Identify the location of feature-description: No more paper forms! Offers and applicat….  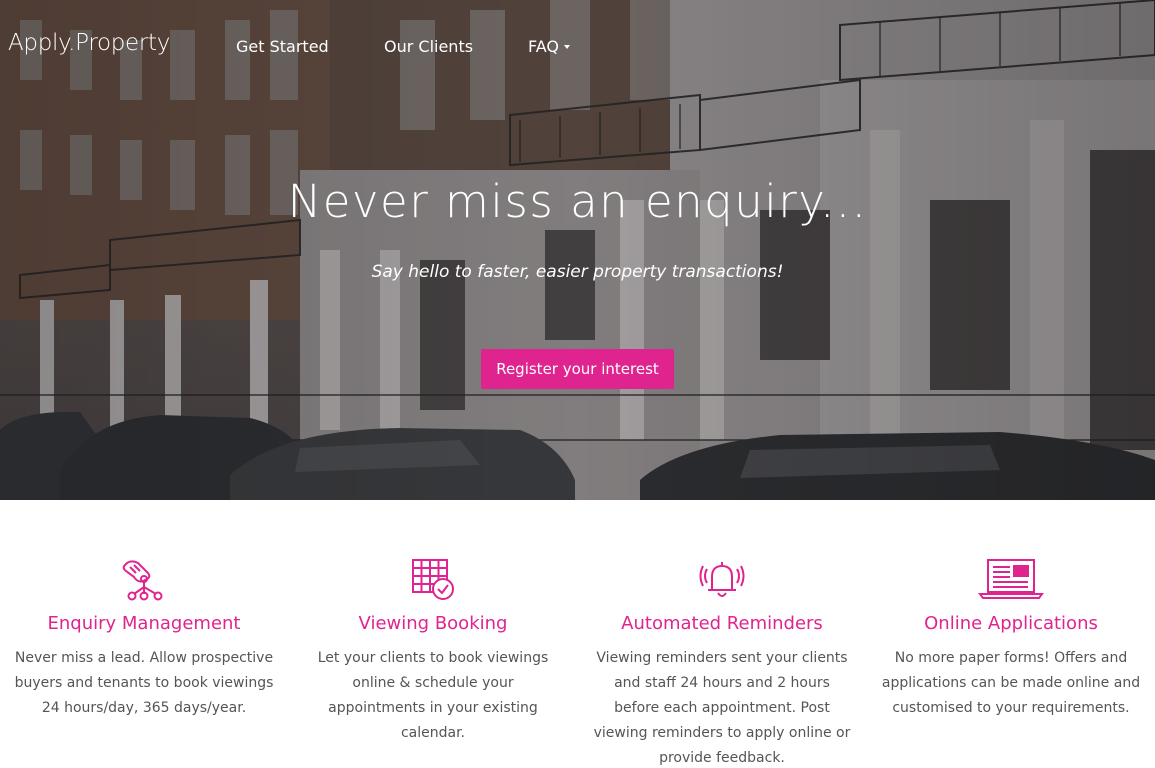
(1011, 683).